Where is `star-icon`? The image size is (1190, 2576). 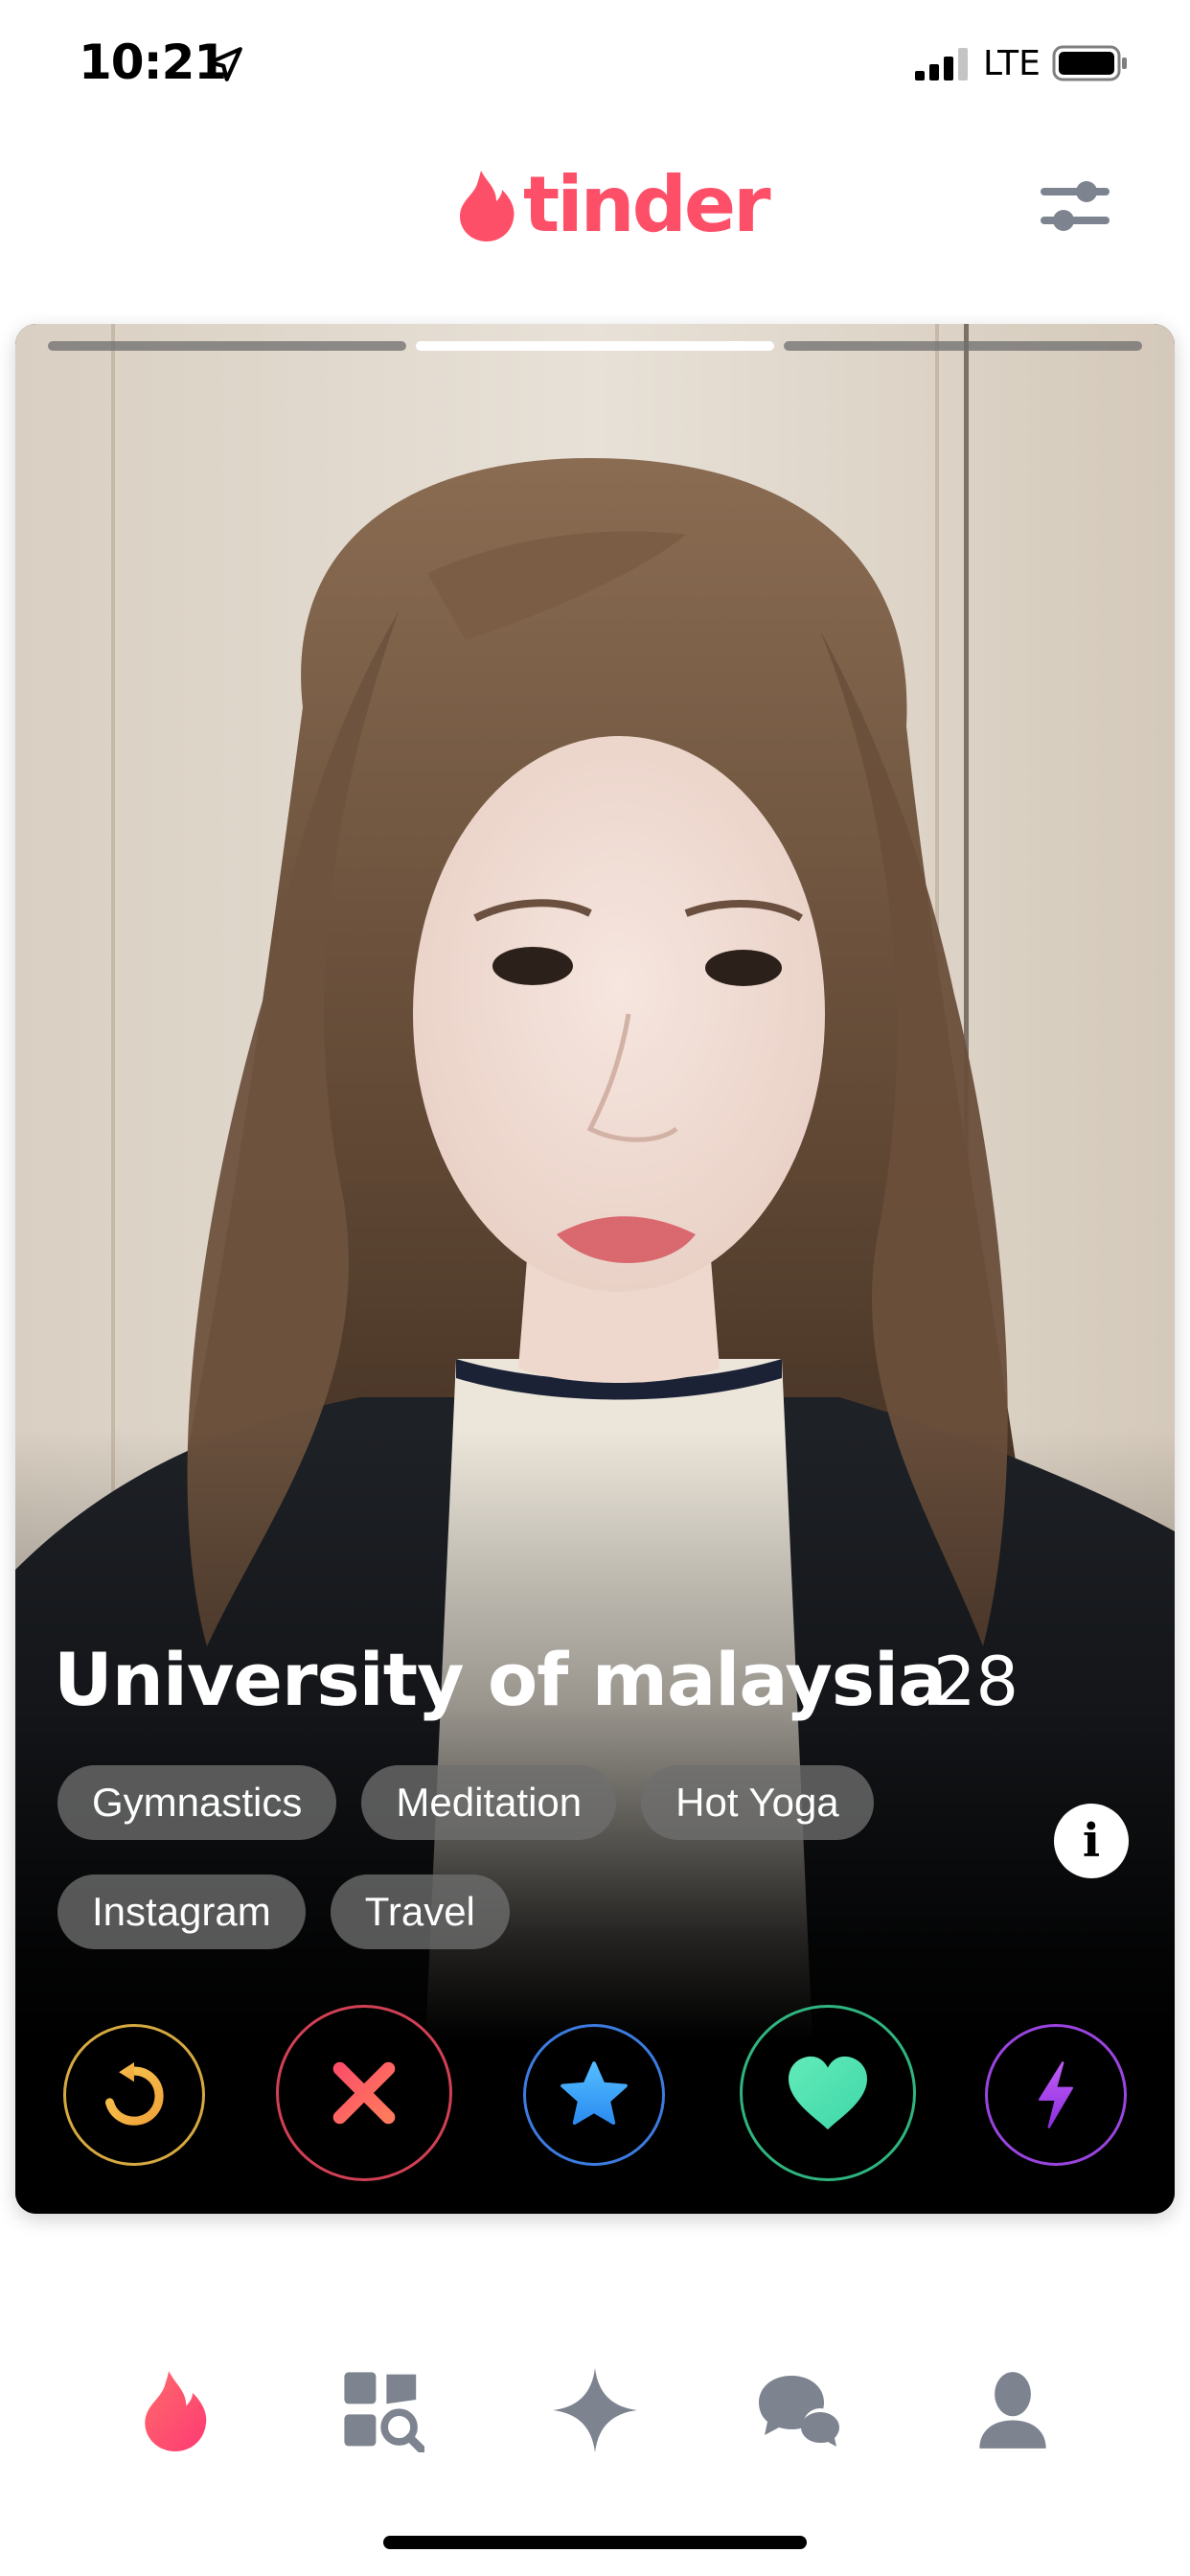
star-icon is located at coordinates (594, 2093).